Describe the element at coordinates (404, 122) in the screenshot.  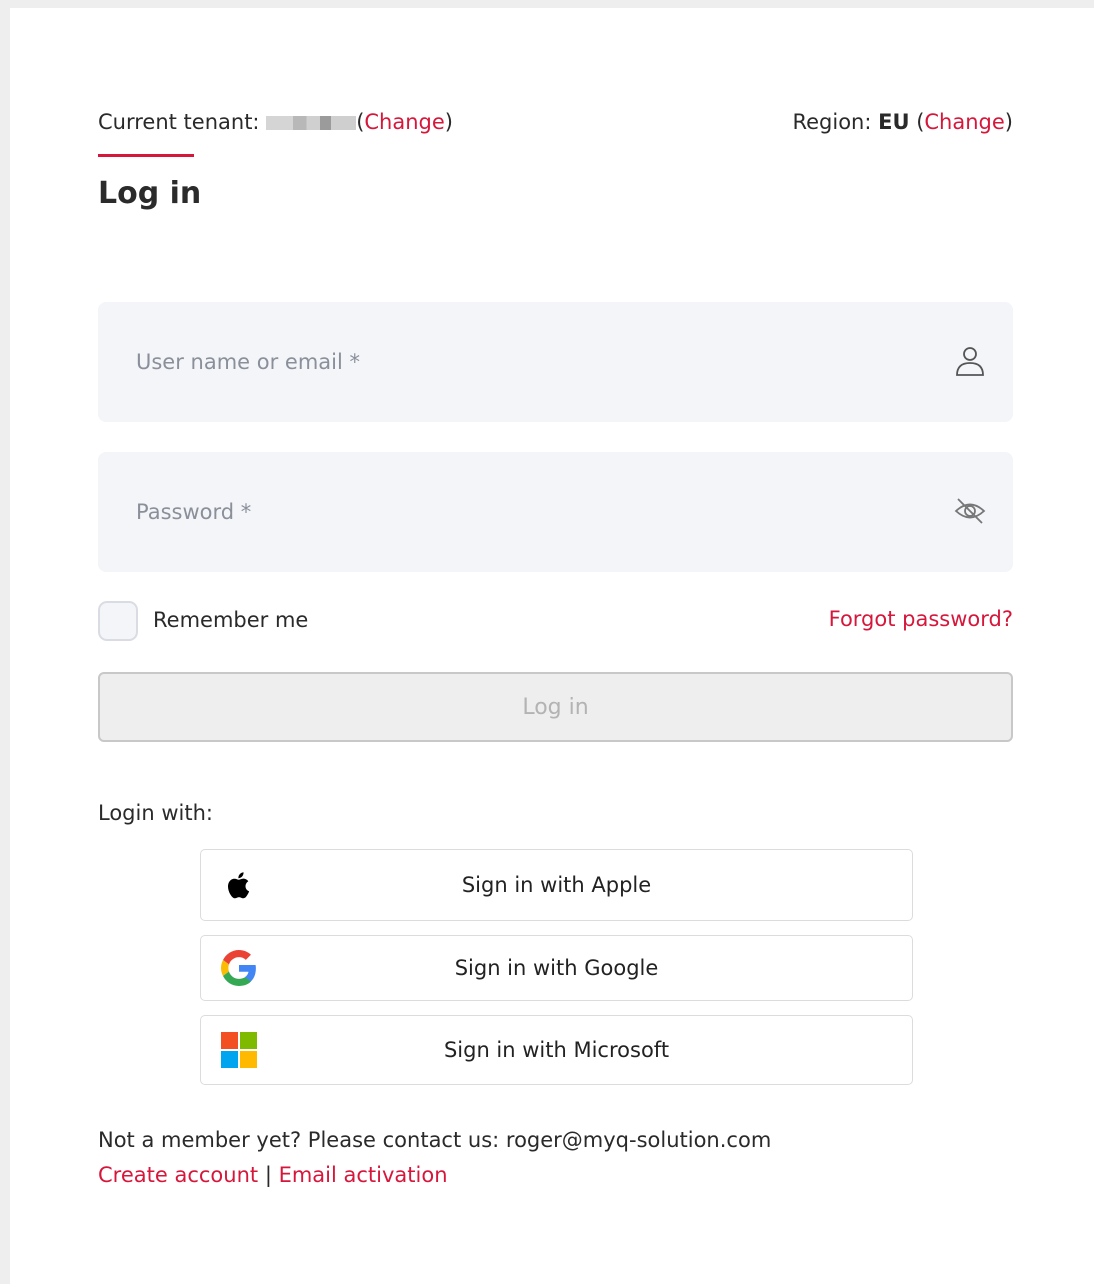
I see `change-tenant-link: Change` at that location.